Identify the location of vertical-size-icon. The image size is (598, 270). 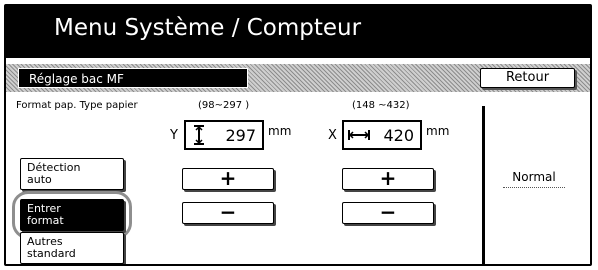
(199, 135).